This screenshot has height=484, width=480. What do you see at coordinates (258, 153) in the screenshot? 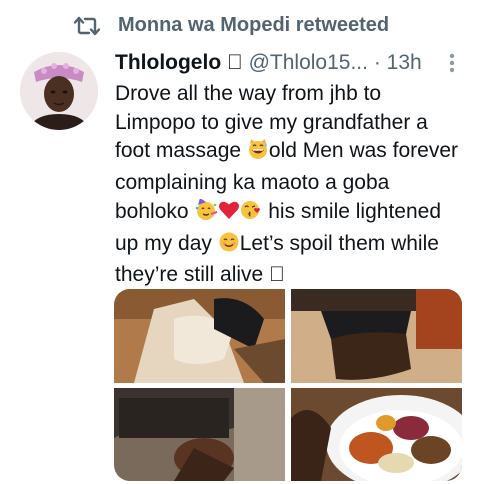
I see `grinning-cat-sweat-emoji` at bounding box center [258, 153].